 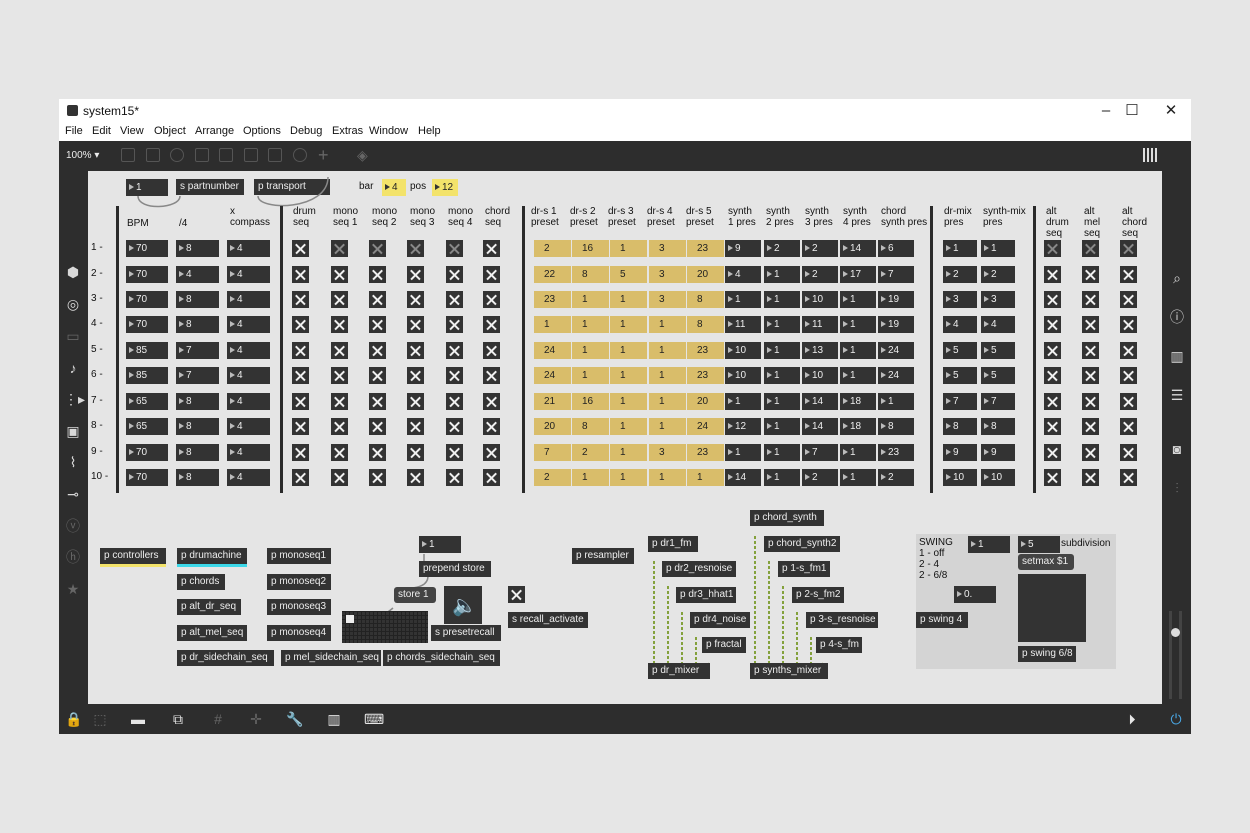 What do you see at coordinates (299, 582) in the screenshot?
I see `monoseq2-object: p monoseq2` at bounding box center [299, 582].